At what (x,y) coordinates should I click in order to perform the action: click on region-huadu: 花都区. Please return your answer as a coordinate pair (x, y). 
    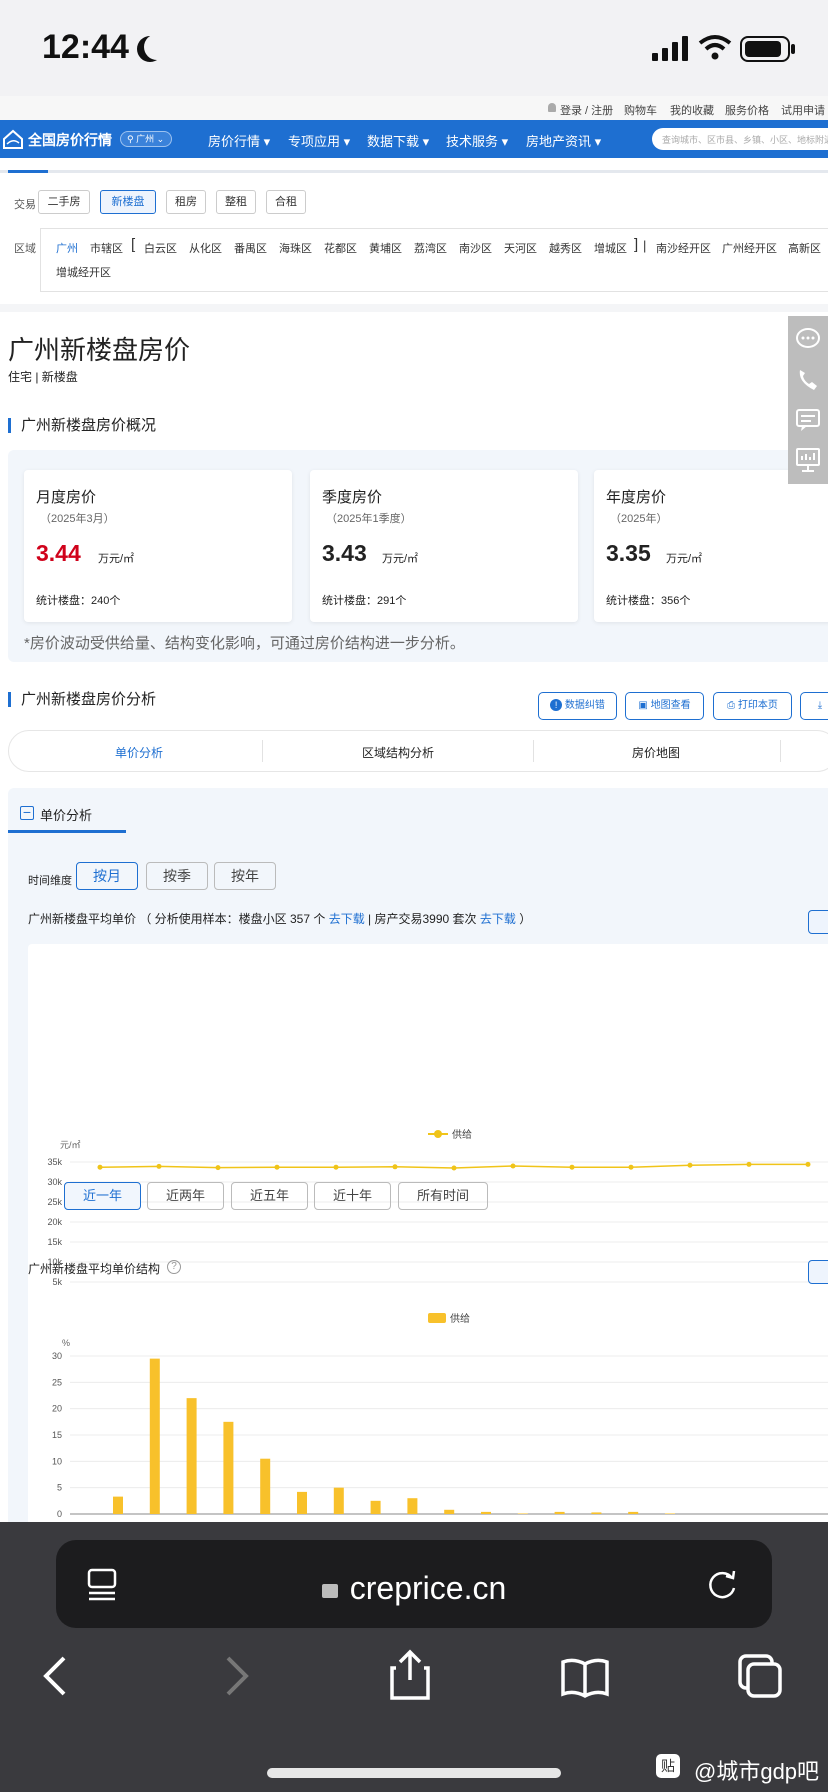
    Looking at the image, I should click on (340, 248).